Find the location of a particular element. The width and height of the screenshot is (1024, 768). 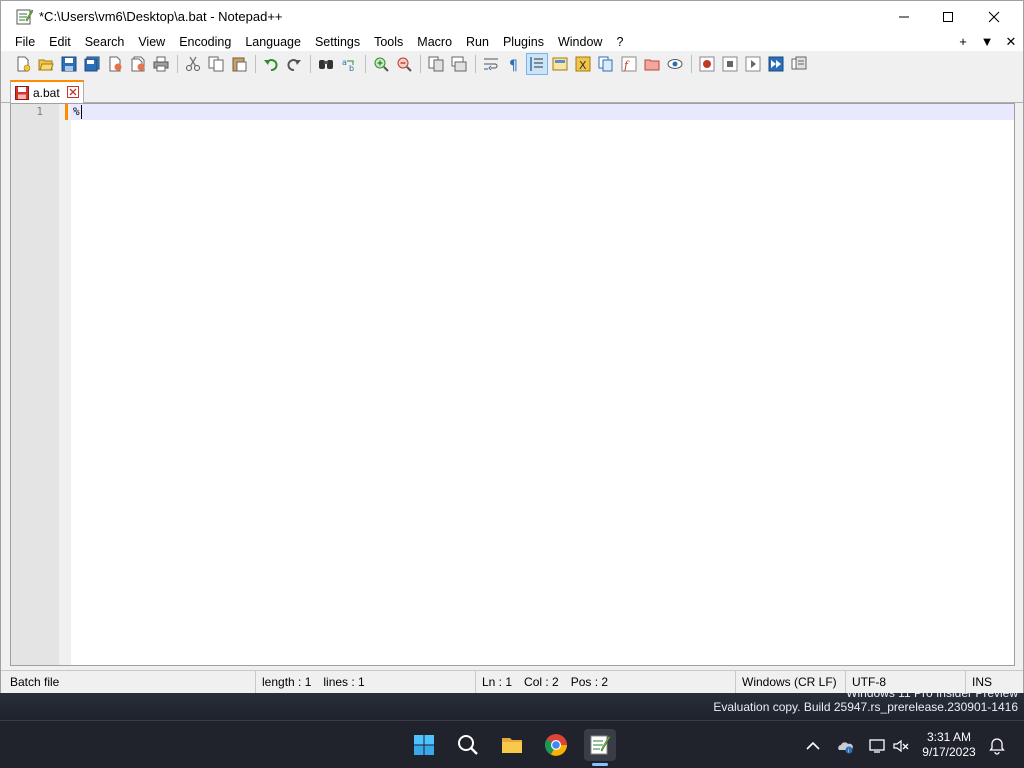

file-explorer-button is located at coordinates (512, 745).